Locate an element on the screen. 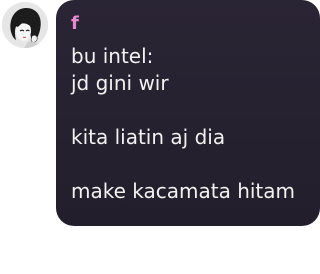  avatar is located at coordinates (25, 25).